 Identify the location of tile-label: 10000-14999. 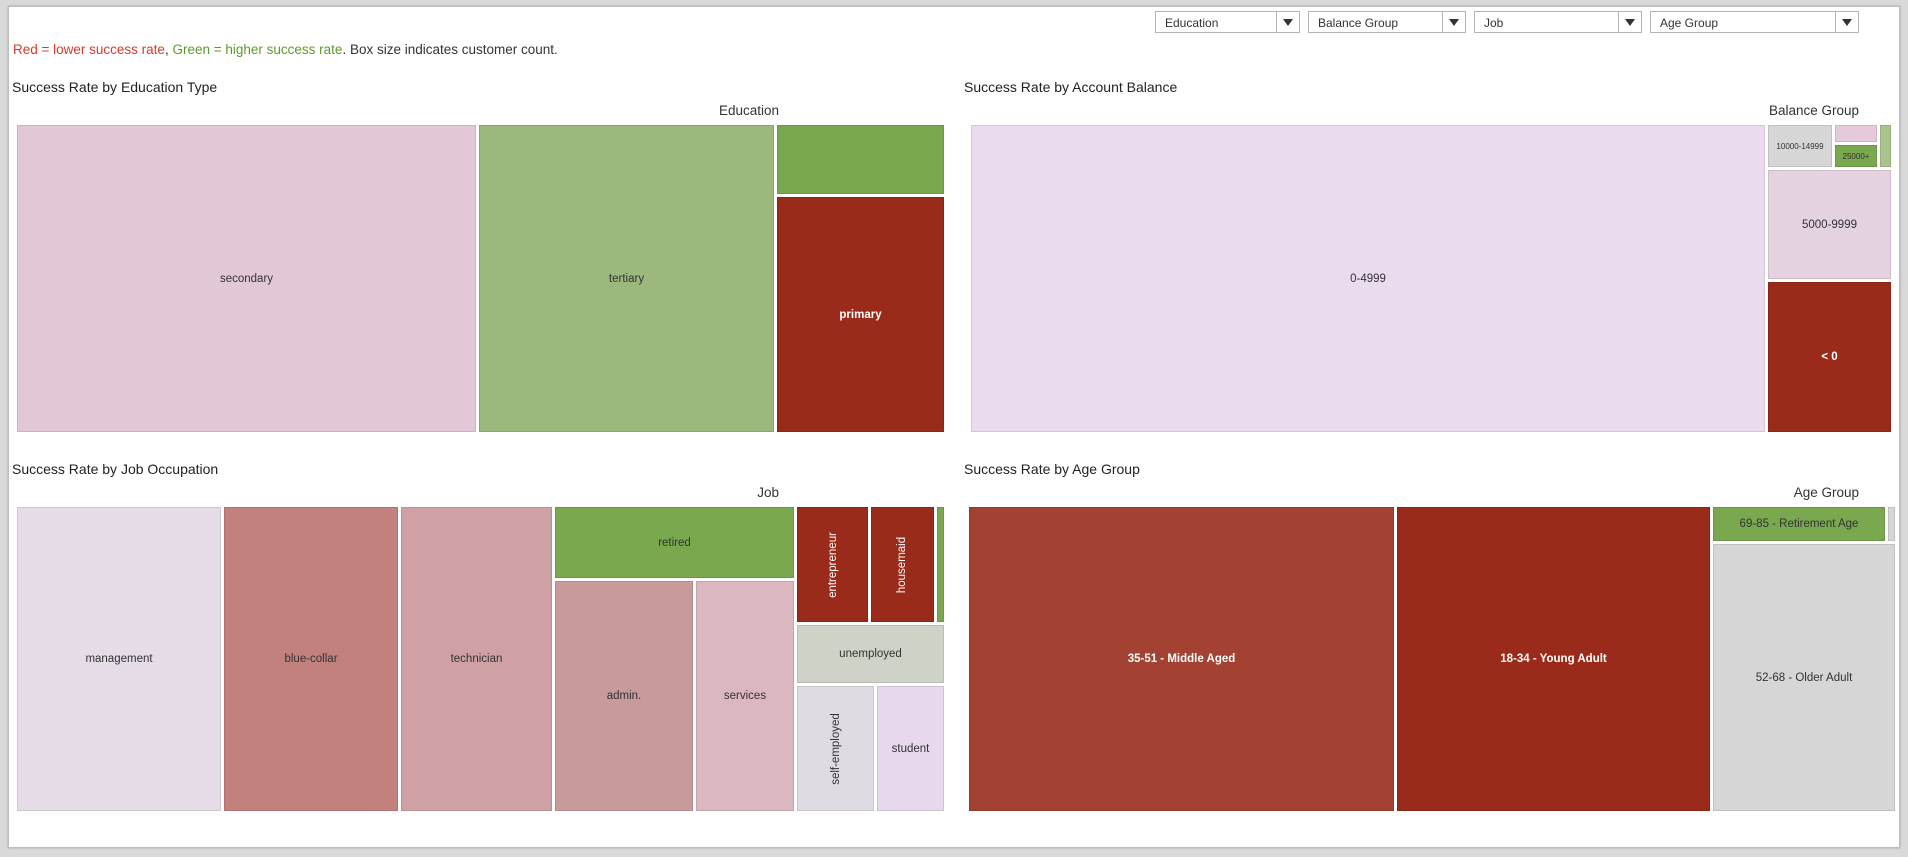
(1800, 146).